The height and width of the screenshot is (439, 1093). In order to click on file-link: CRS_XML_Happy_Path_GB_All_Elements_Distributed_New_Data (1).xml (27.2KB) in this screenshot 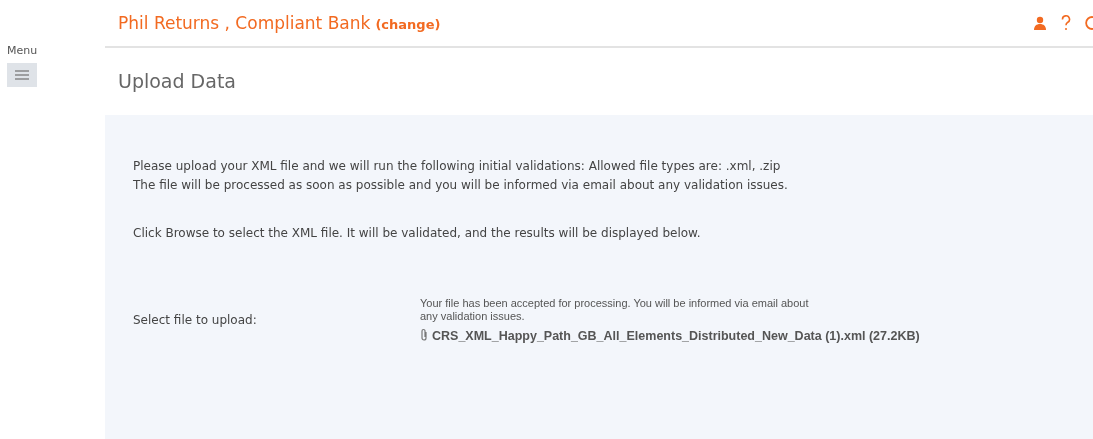, I will do `click(697, 336)`.